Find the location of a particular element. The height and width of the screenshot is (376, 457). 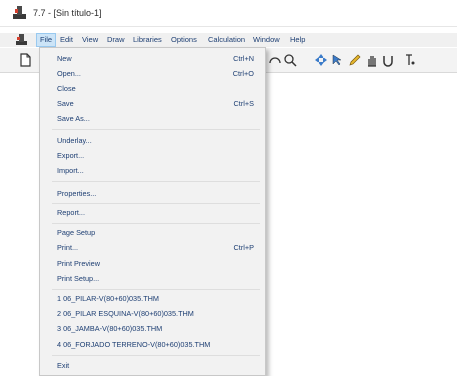

menu-libraries: Libraries is located at coordinates (147, 40).